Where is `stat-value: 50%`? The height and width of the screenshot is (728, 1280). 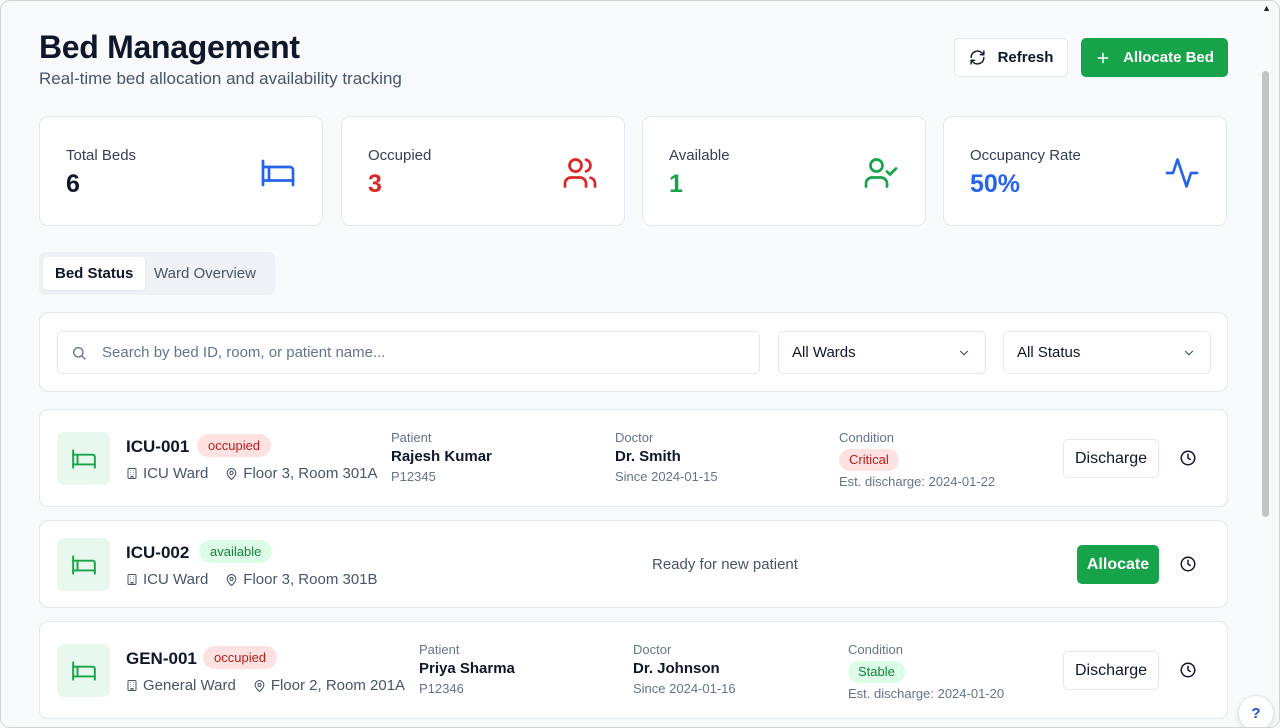
stat-value: 50% is located at coordinates (995, 184).